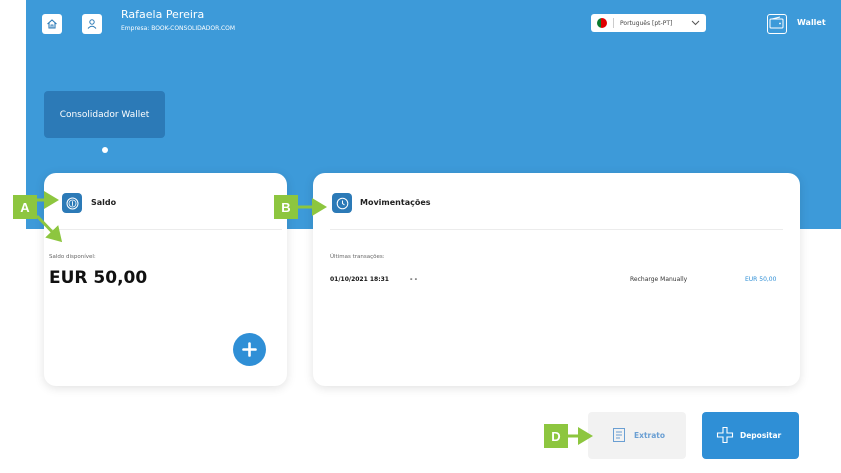 The width and height of the screenshot is (841, 473). What do you see at coordinates (165, 229) in the screenshot?
I see `saldo-divider` at bounding box center [165, 229].